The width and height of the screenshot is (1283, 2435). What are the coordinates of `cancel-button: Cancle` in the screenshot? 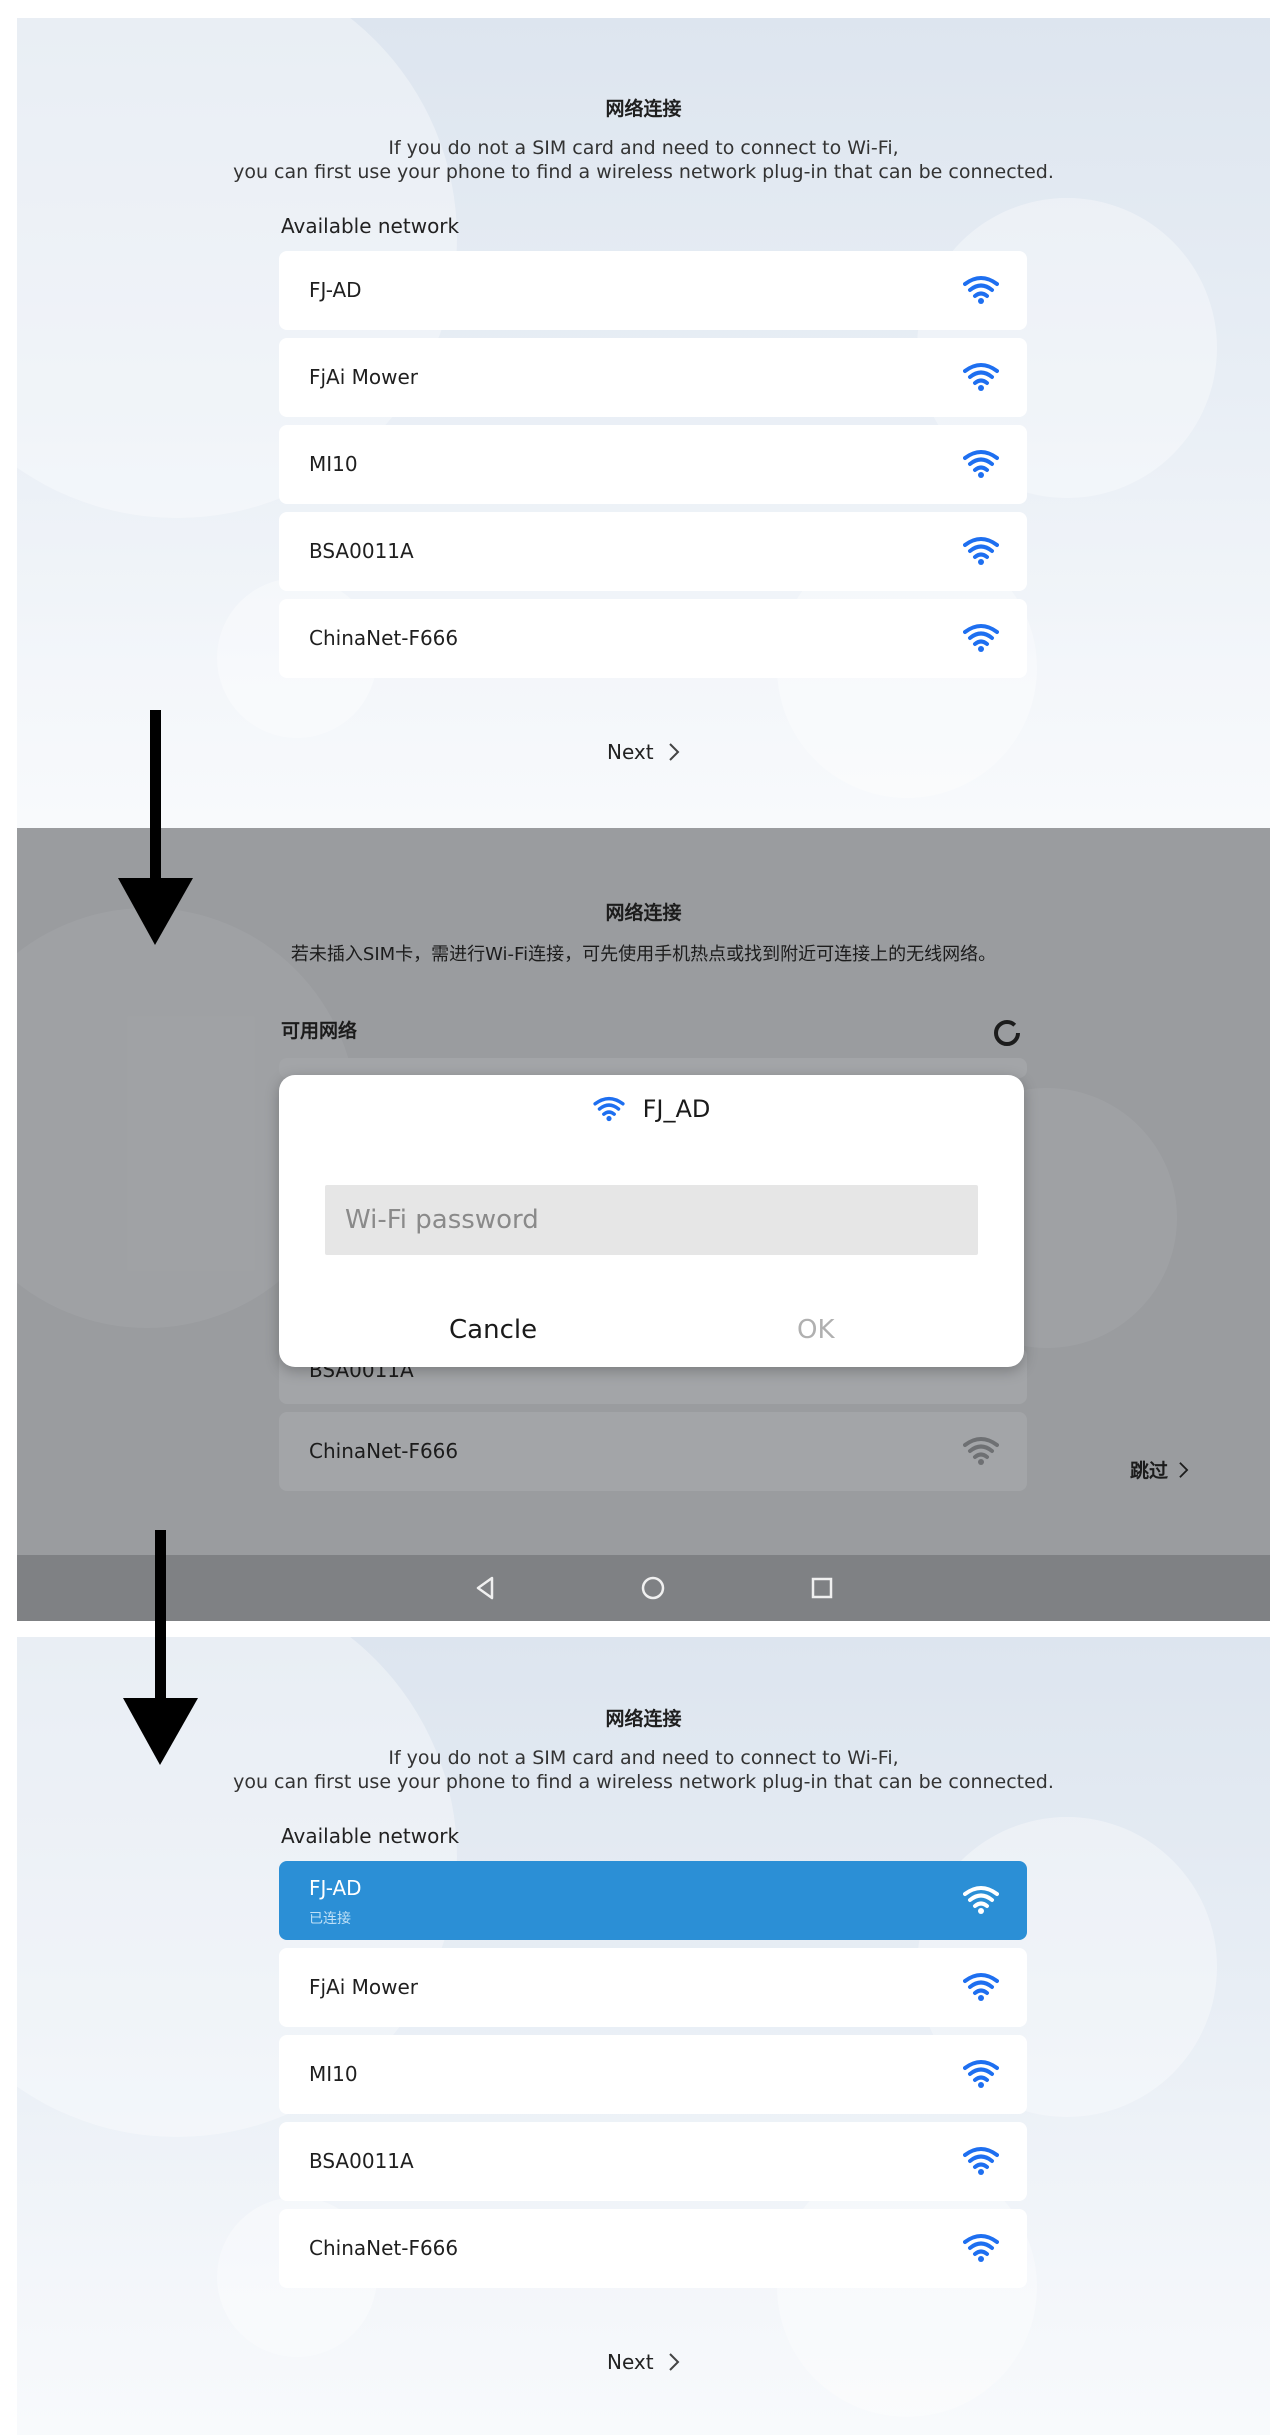 It's located at (493, 1330).